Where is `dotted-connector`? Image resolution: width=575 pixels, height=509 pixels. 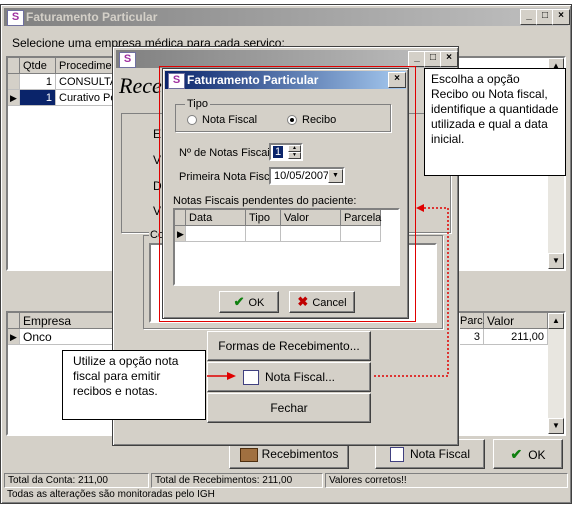 dotted-connector is located at coordinates (411, 292).